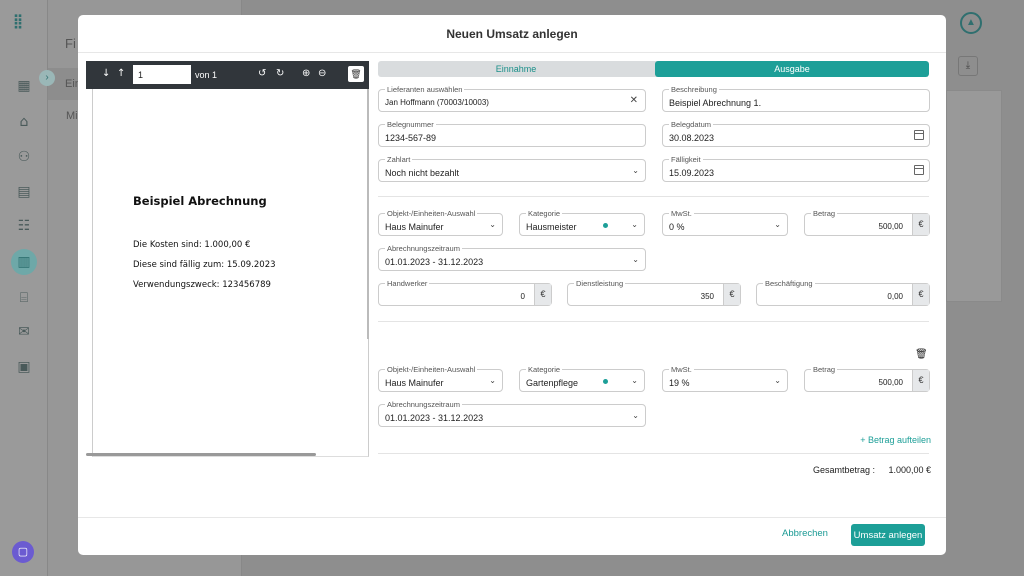 The width and height of the screenshot is (1024, 576). I want to click on app-sidebar: ⦙⦙ ▦ ⌂ ⚇ ▤ ☷ ▥ ⌸ ✉ ▣, so click(24, 288).